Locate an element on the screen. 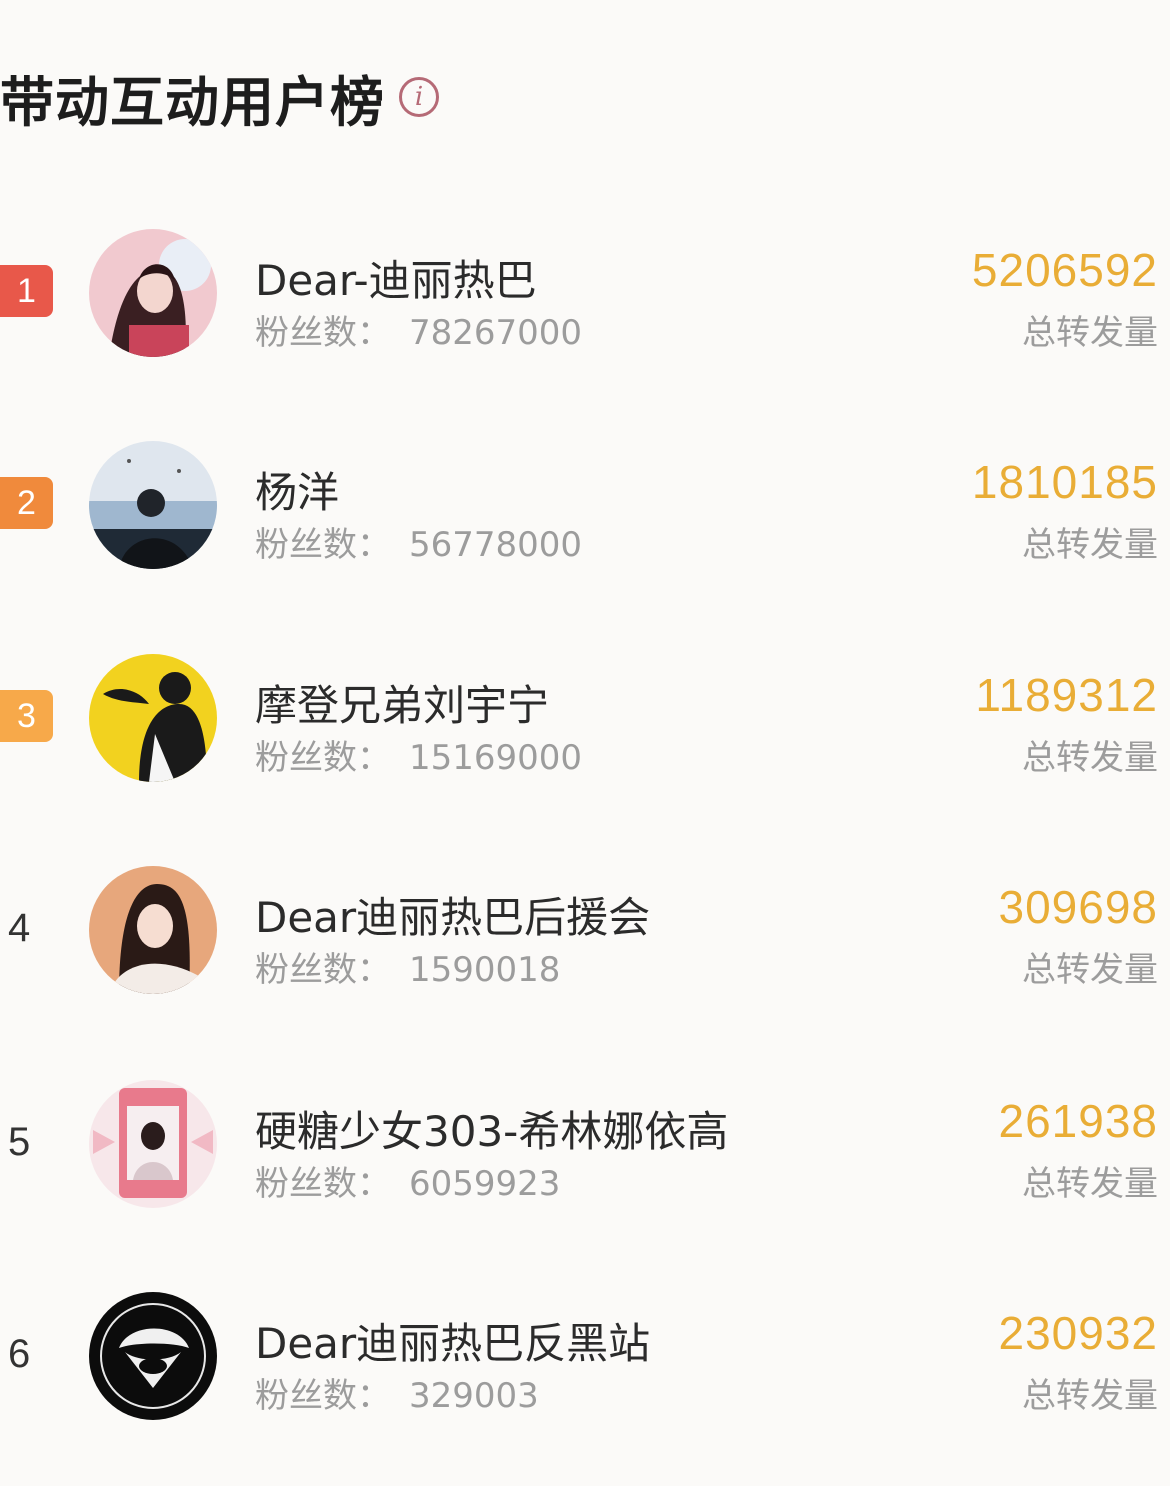  fans-count: 粉丝数： 6059923 is located at coordinates (407, 1180).